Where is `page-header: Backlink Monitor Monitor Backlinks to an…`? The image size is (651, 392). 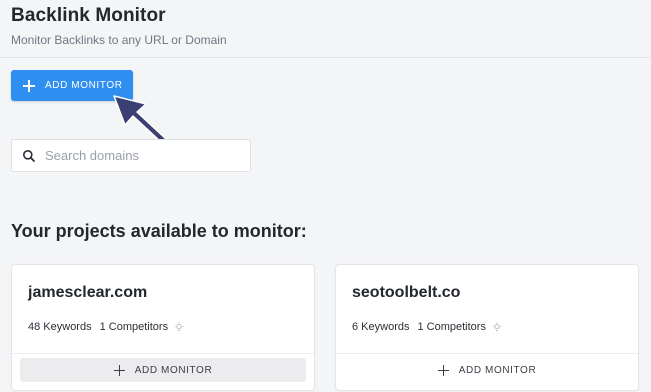
page-header: Backlink Monitor Monitor Backlinks to an… is located at coordinates (325, 29).